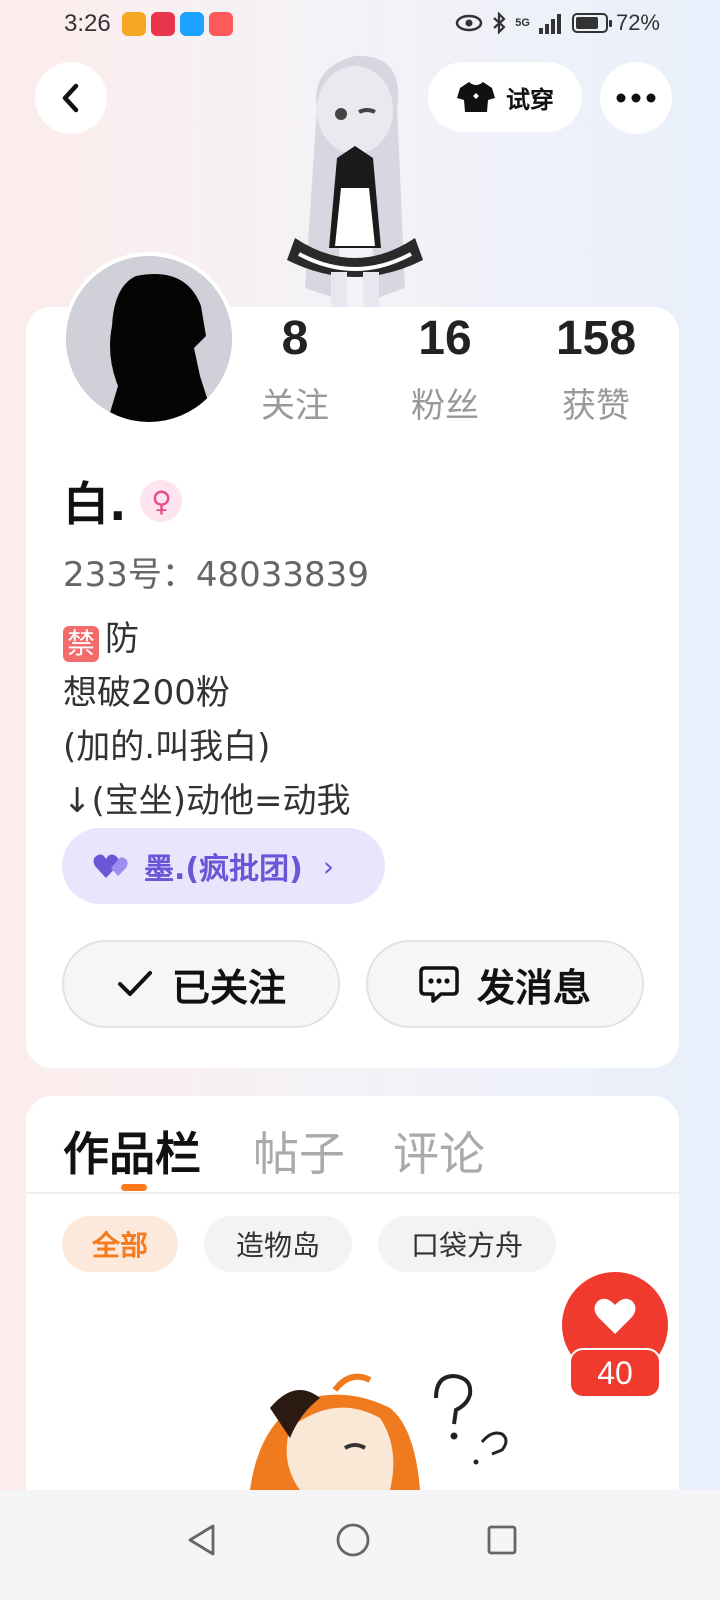  I want to click on chevron-left-icon, so click(70, 98).